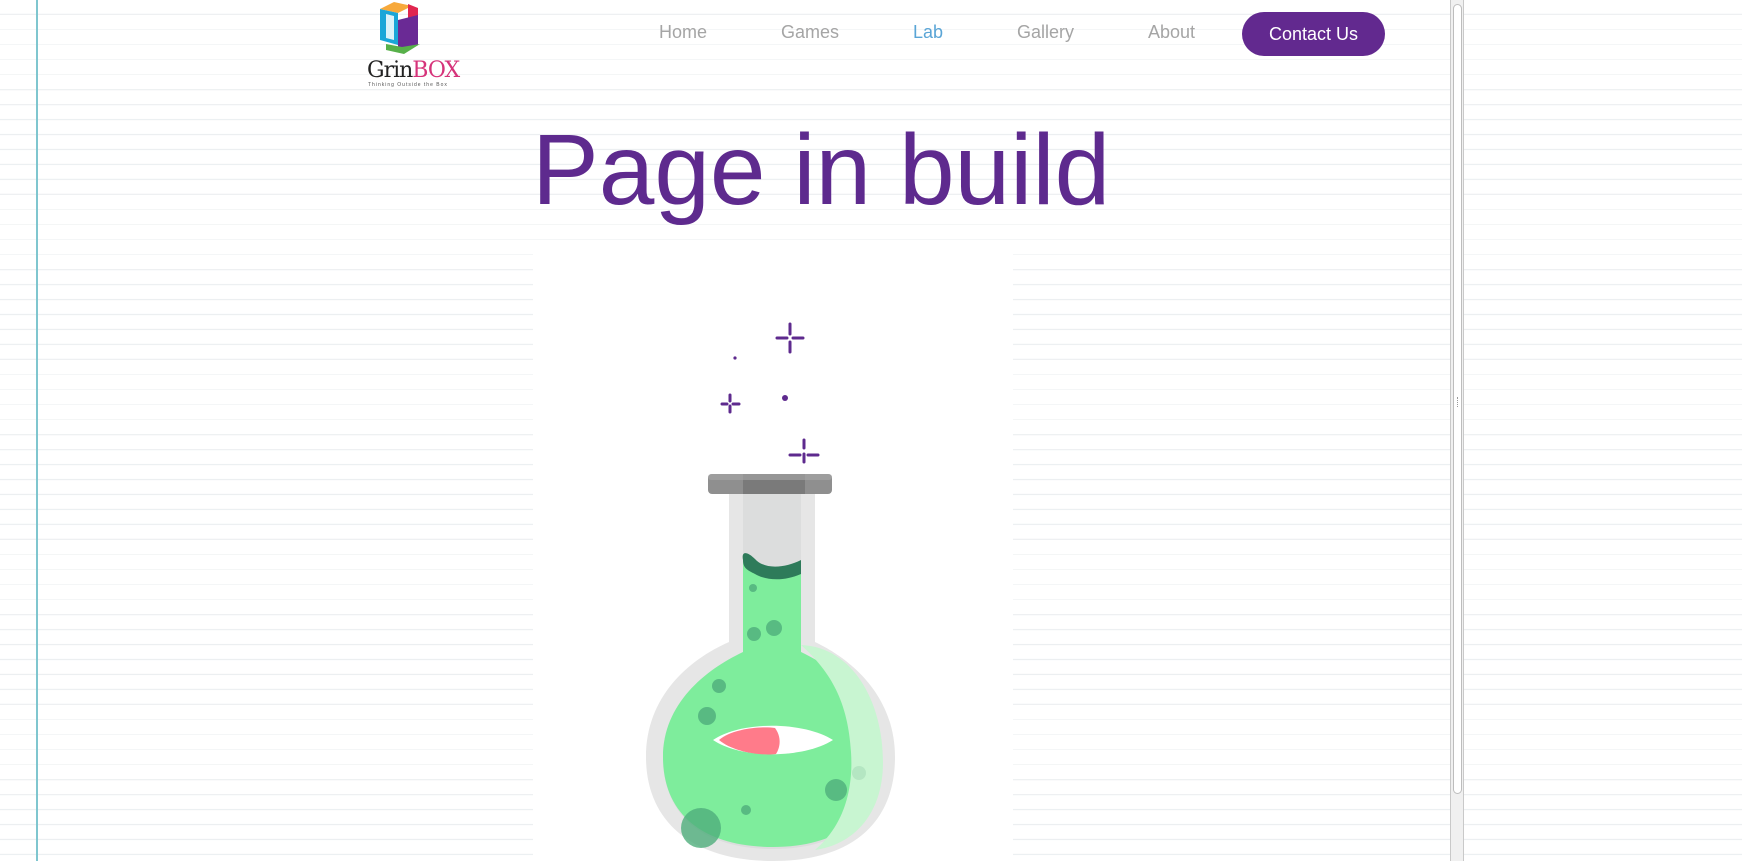 The height and width of the screenshot is (861, 1742). Describe the element at coordinates (1171, 32) in the screenshot. I see `nav-item-about: About` at that location.